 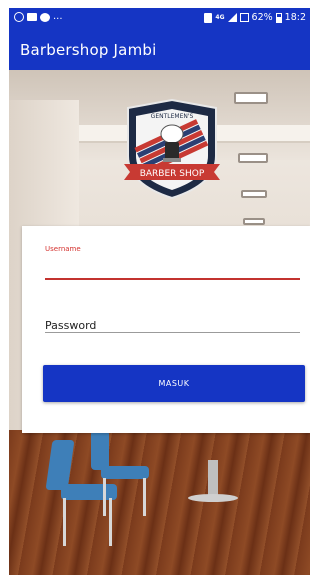 I want to click on chat-icon, so click(x=45, y=17).